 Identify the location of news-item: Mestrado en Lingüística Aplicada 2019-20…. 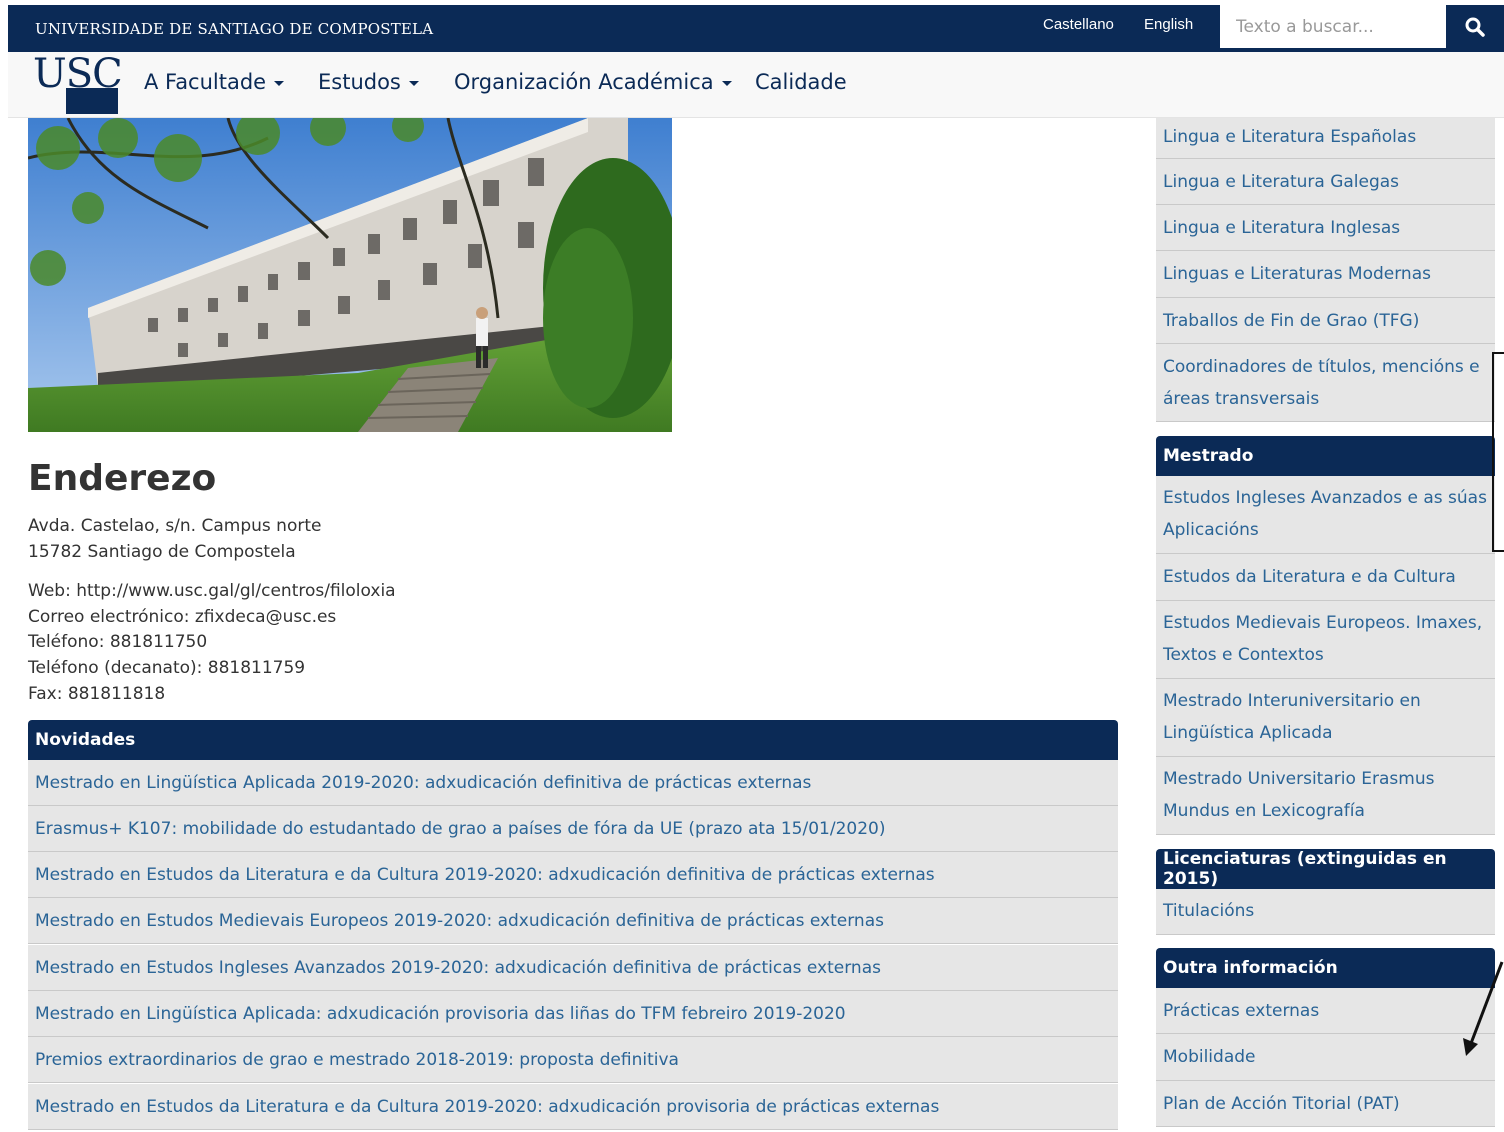
(573, 783).